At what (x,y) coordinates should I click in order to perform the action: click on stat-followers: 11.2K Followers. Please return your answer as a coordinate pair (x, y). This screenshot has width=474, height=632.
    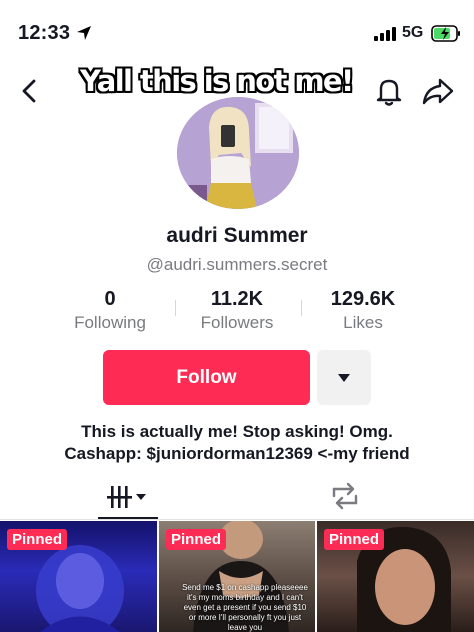
    Looking at the image, I should click on (237, 310).